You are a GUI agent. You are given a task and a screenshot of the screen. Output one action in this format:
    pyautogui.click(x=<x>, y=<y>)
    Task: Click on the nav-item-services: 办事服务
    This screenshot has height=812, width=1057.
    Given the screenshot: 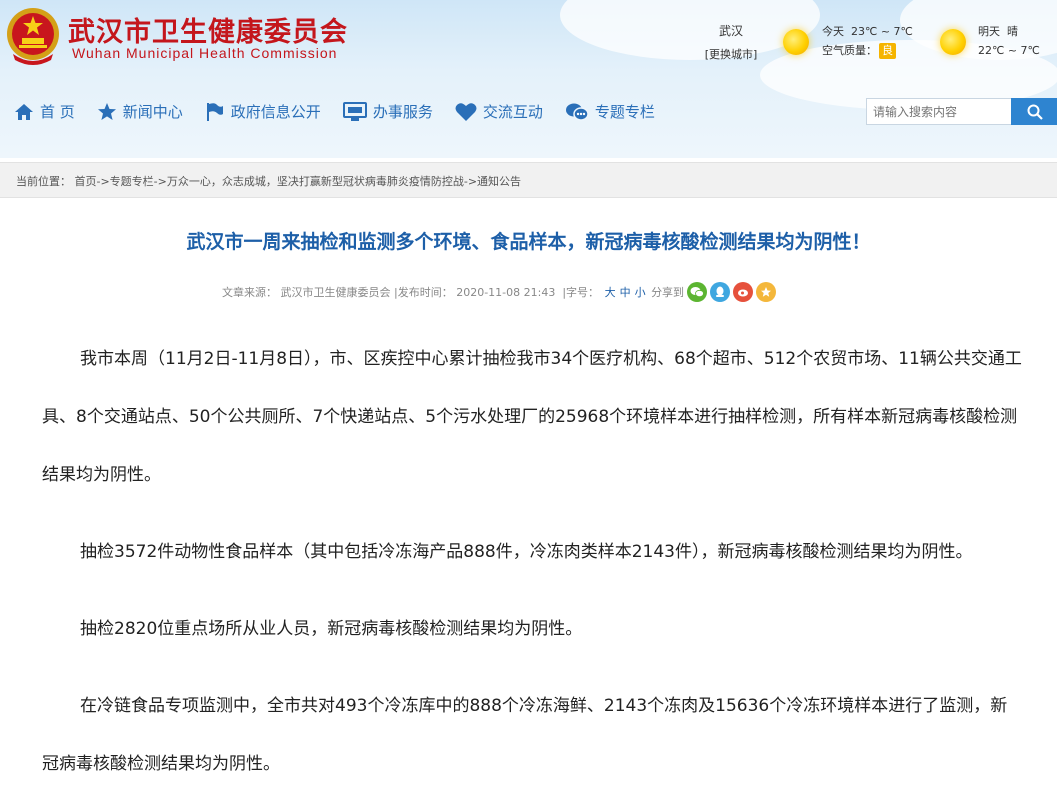 What is the action you would take?
    pyautogui.click(x=387, y=111)
    